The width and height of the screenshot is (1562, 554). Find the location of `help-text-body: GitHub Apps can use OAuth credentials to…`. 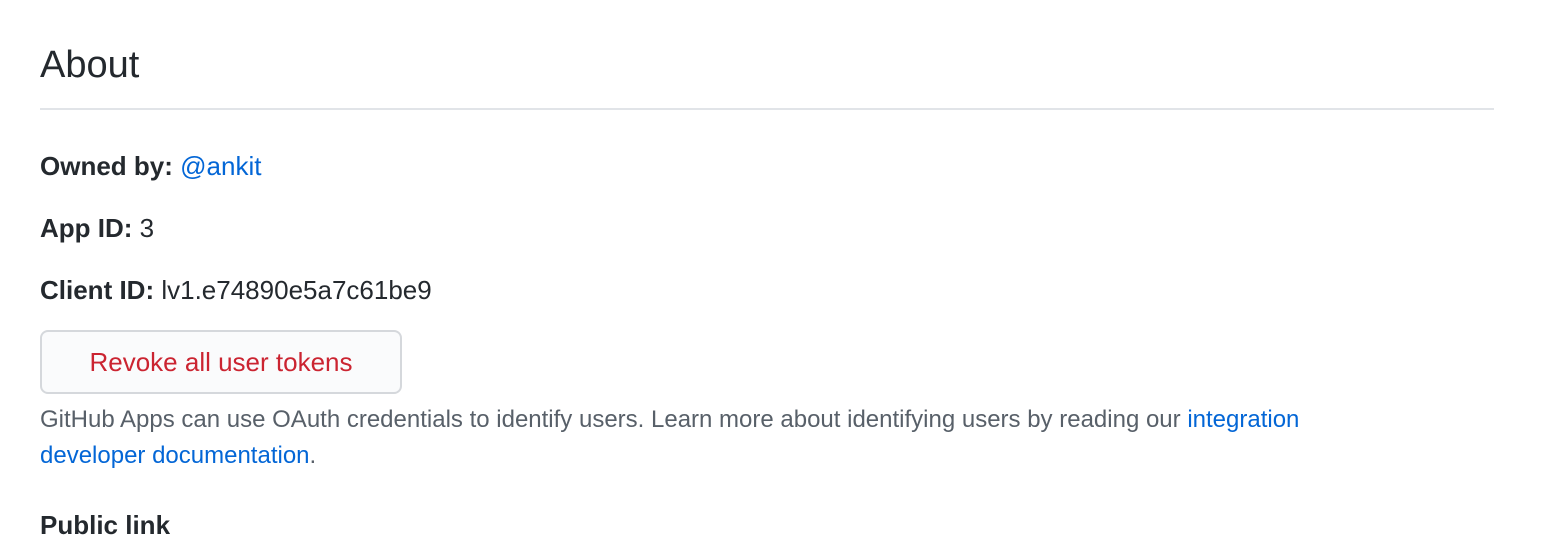

help-text-body: GitHub Apps can use OAuth credentials to… is located at coordinates (614, 419).